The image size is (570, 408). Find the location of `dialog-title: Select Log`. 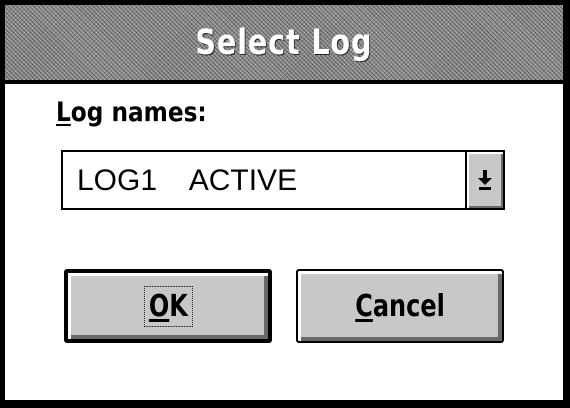

dialog-title: Select Log is located at coordinates (284, 42).